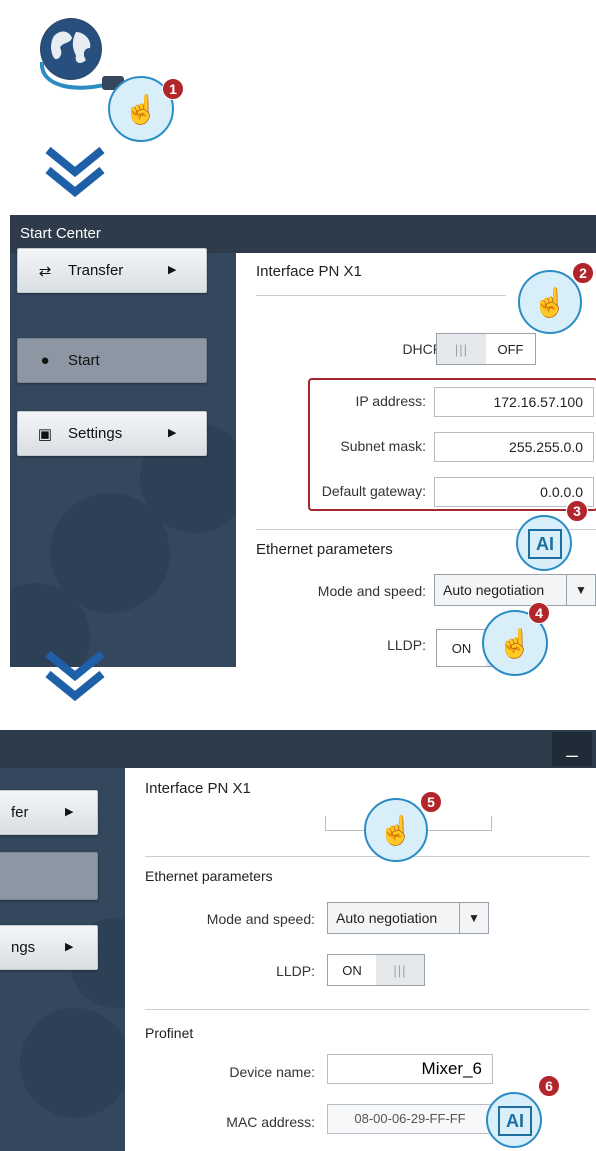  Describe the element at coordinates (169, 1033) in the screenshot. I see `section-title-profinet: Profinet` at that location.